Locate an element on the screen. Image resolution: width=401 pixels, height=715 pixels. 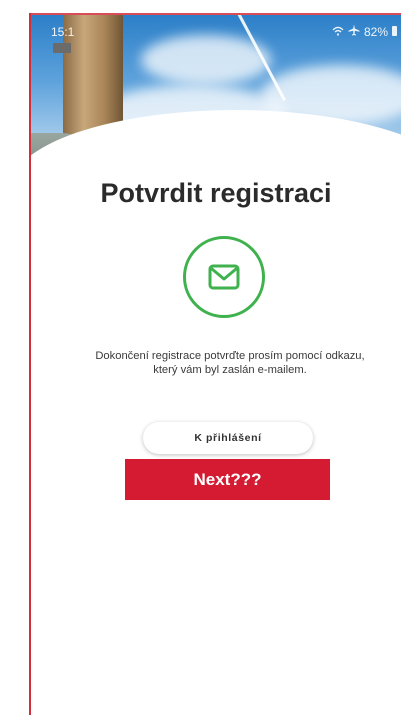
envelope-icon is located at coordinates (224, 277).